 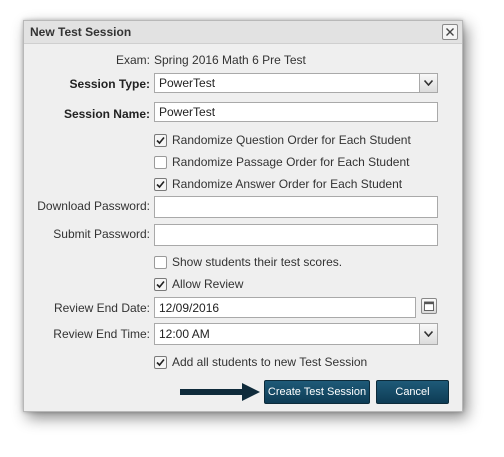 I want to click on download-password-label: Download Password:, so click(x=93, y=206).